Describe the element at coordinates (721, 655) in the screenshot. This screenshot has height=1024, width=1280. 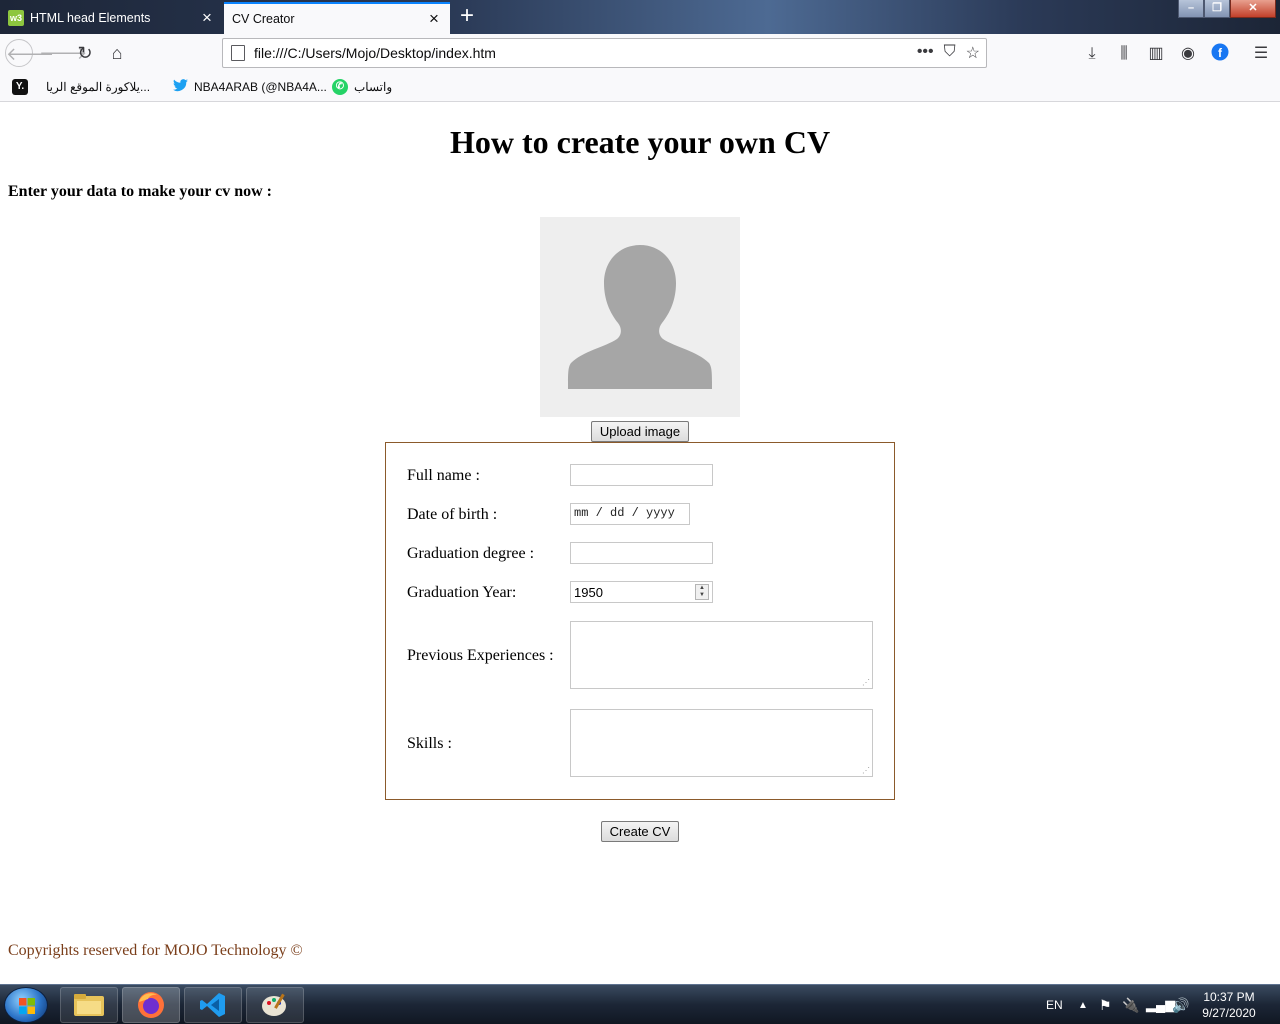
I see `previous-experiences-textarea` at that location.